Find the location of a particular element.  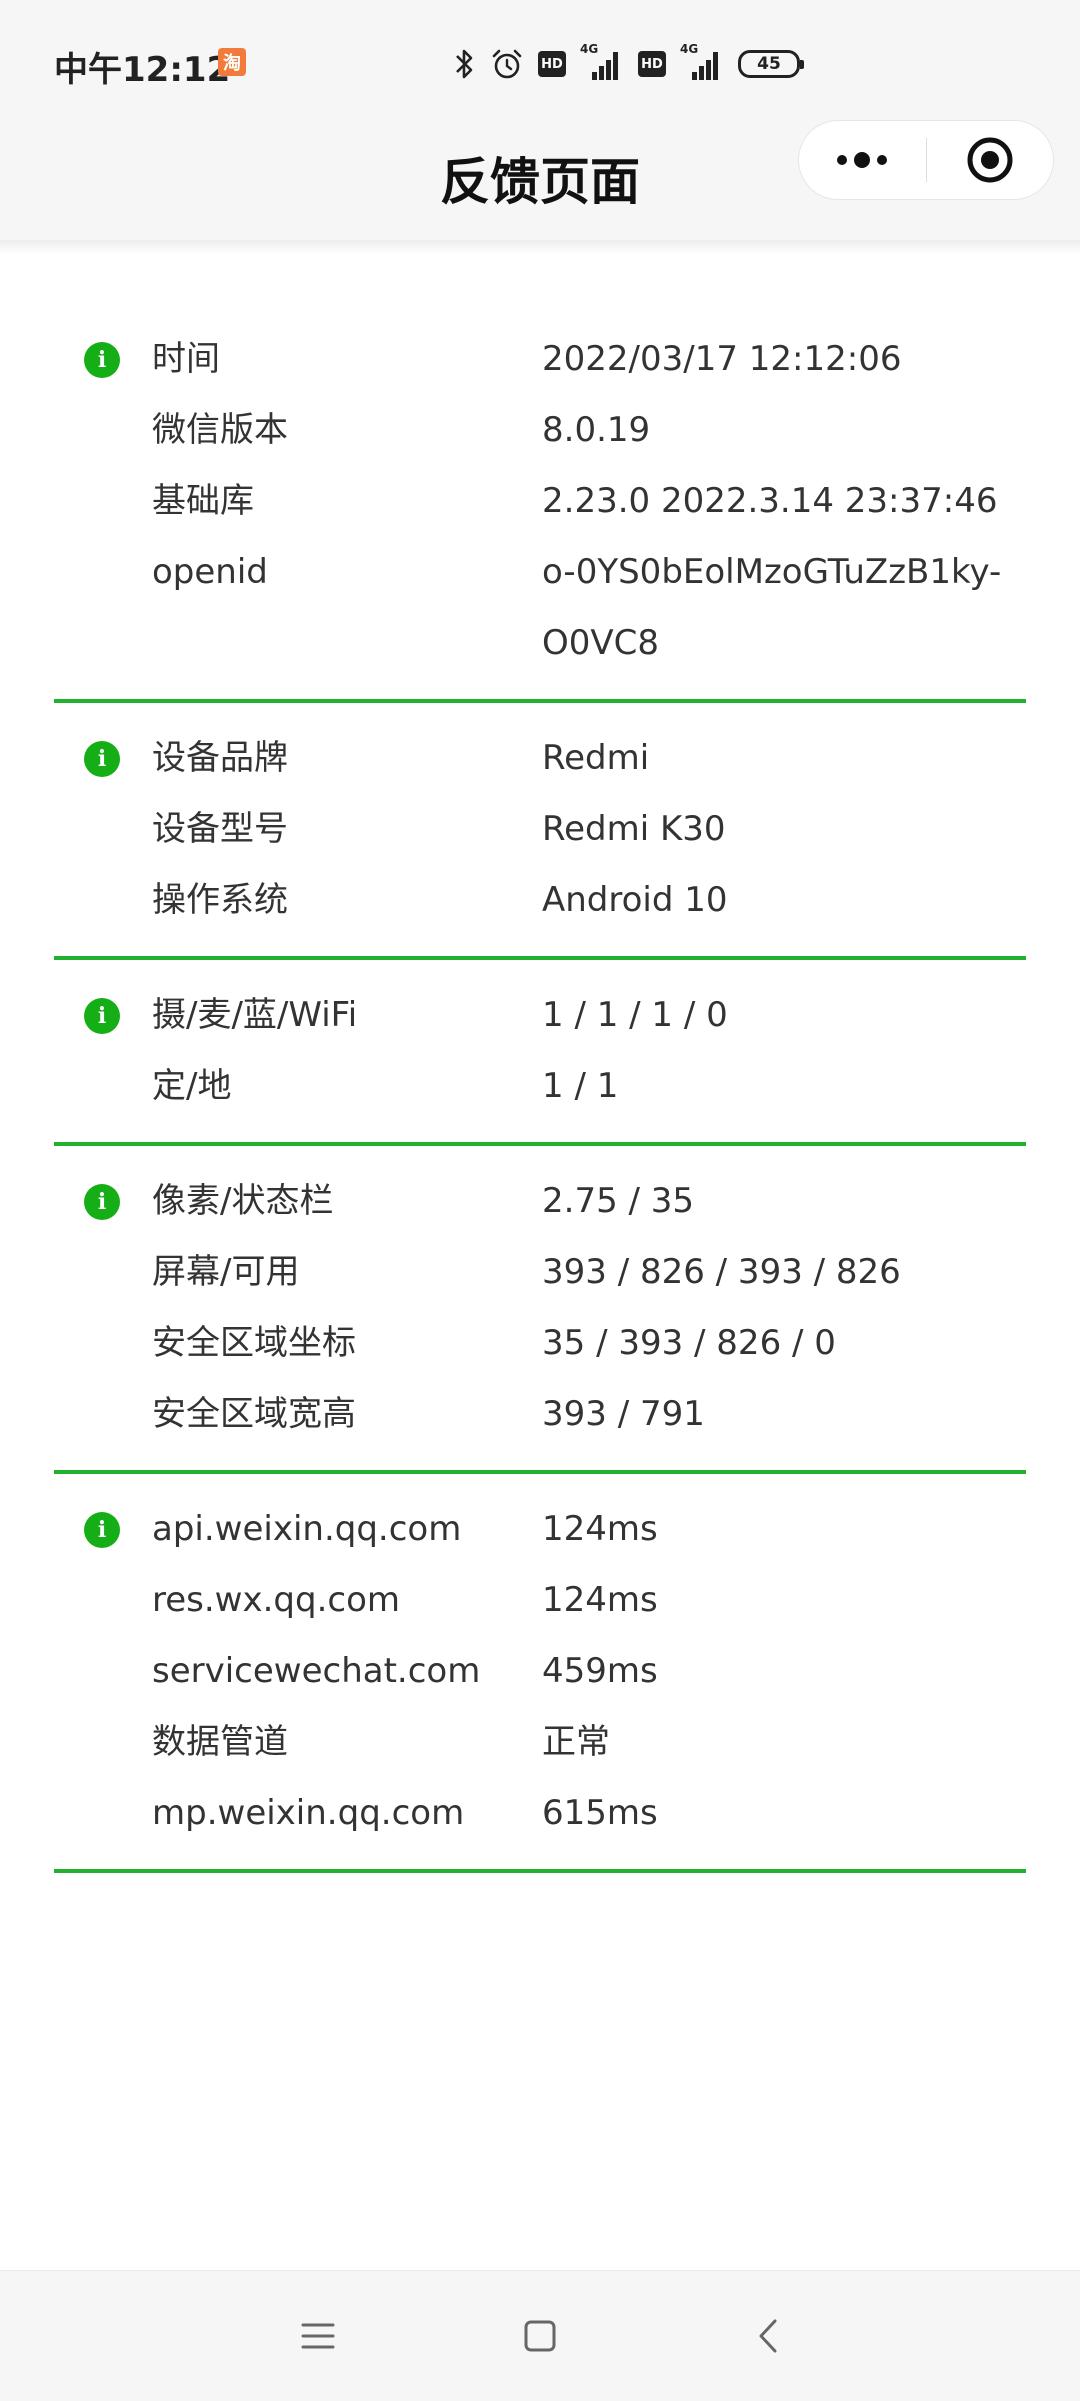

info-label: 屏幕/可用 is located at coordinates (226, 1272).